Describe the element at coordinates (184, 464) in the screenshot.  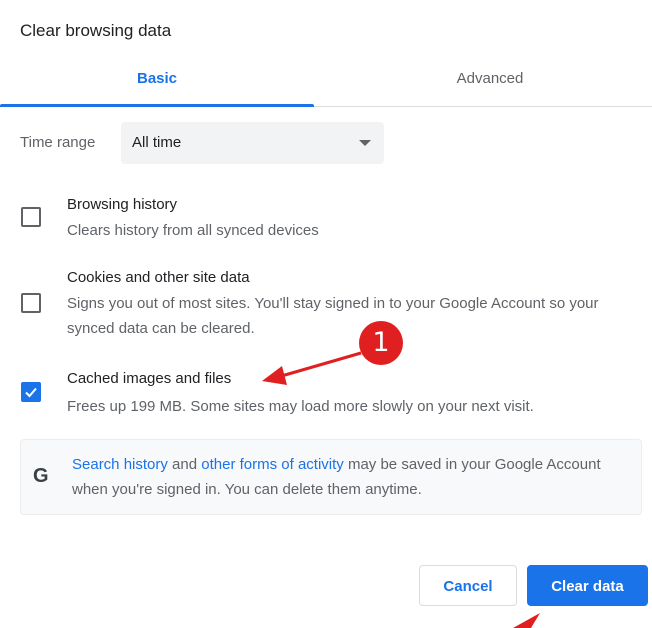
I see `info-text-connector: and` at that location.